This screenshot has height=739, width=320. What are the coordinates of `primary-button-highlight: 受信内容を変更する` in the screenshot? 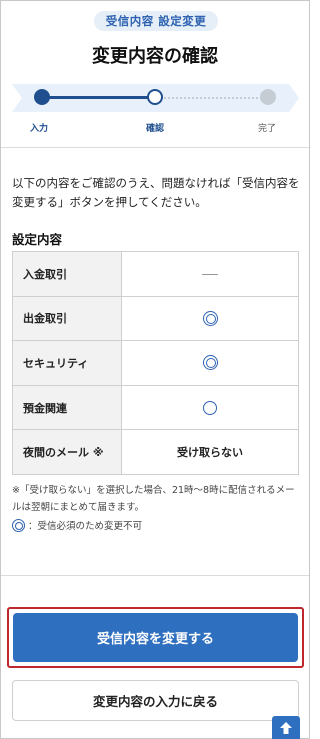 It's located at (155, 637).